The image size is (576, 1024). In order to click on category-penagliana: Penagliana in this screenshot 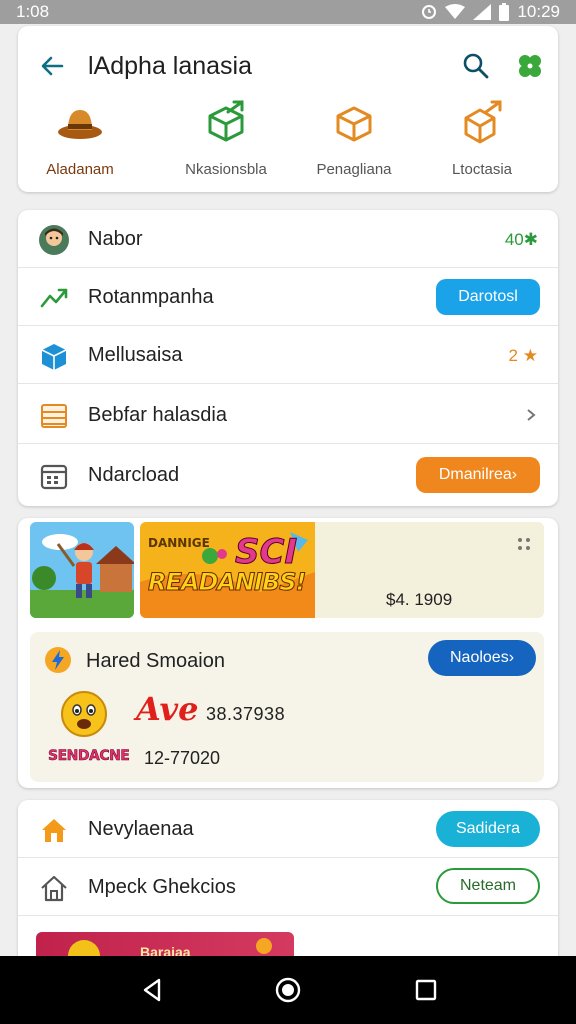, I will do `click(354, 138)`.